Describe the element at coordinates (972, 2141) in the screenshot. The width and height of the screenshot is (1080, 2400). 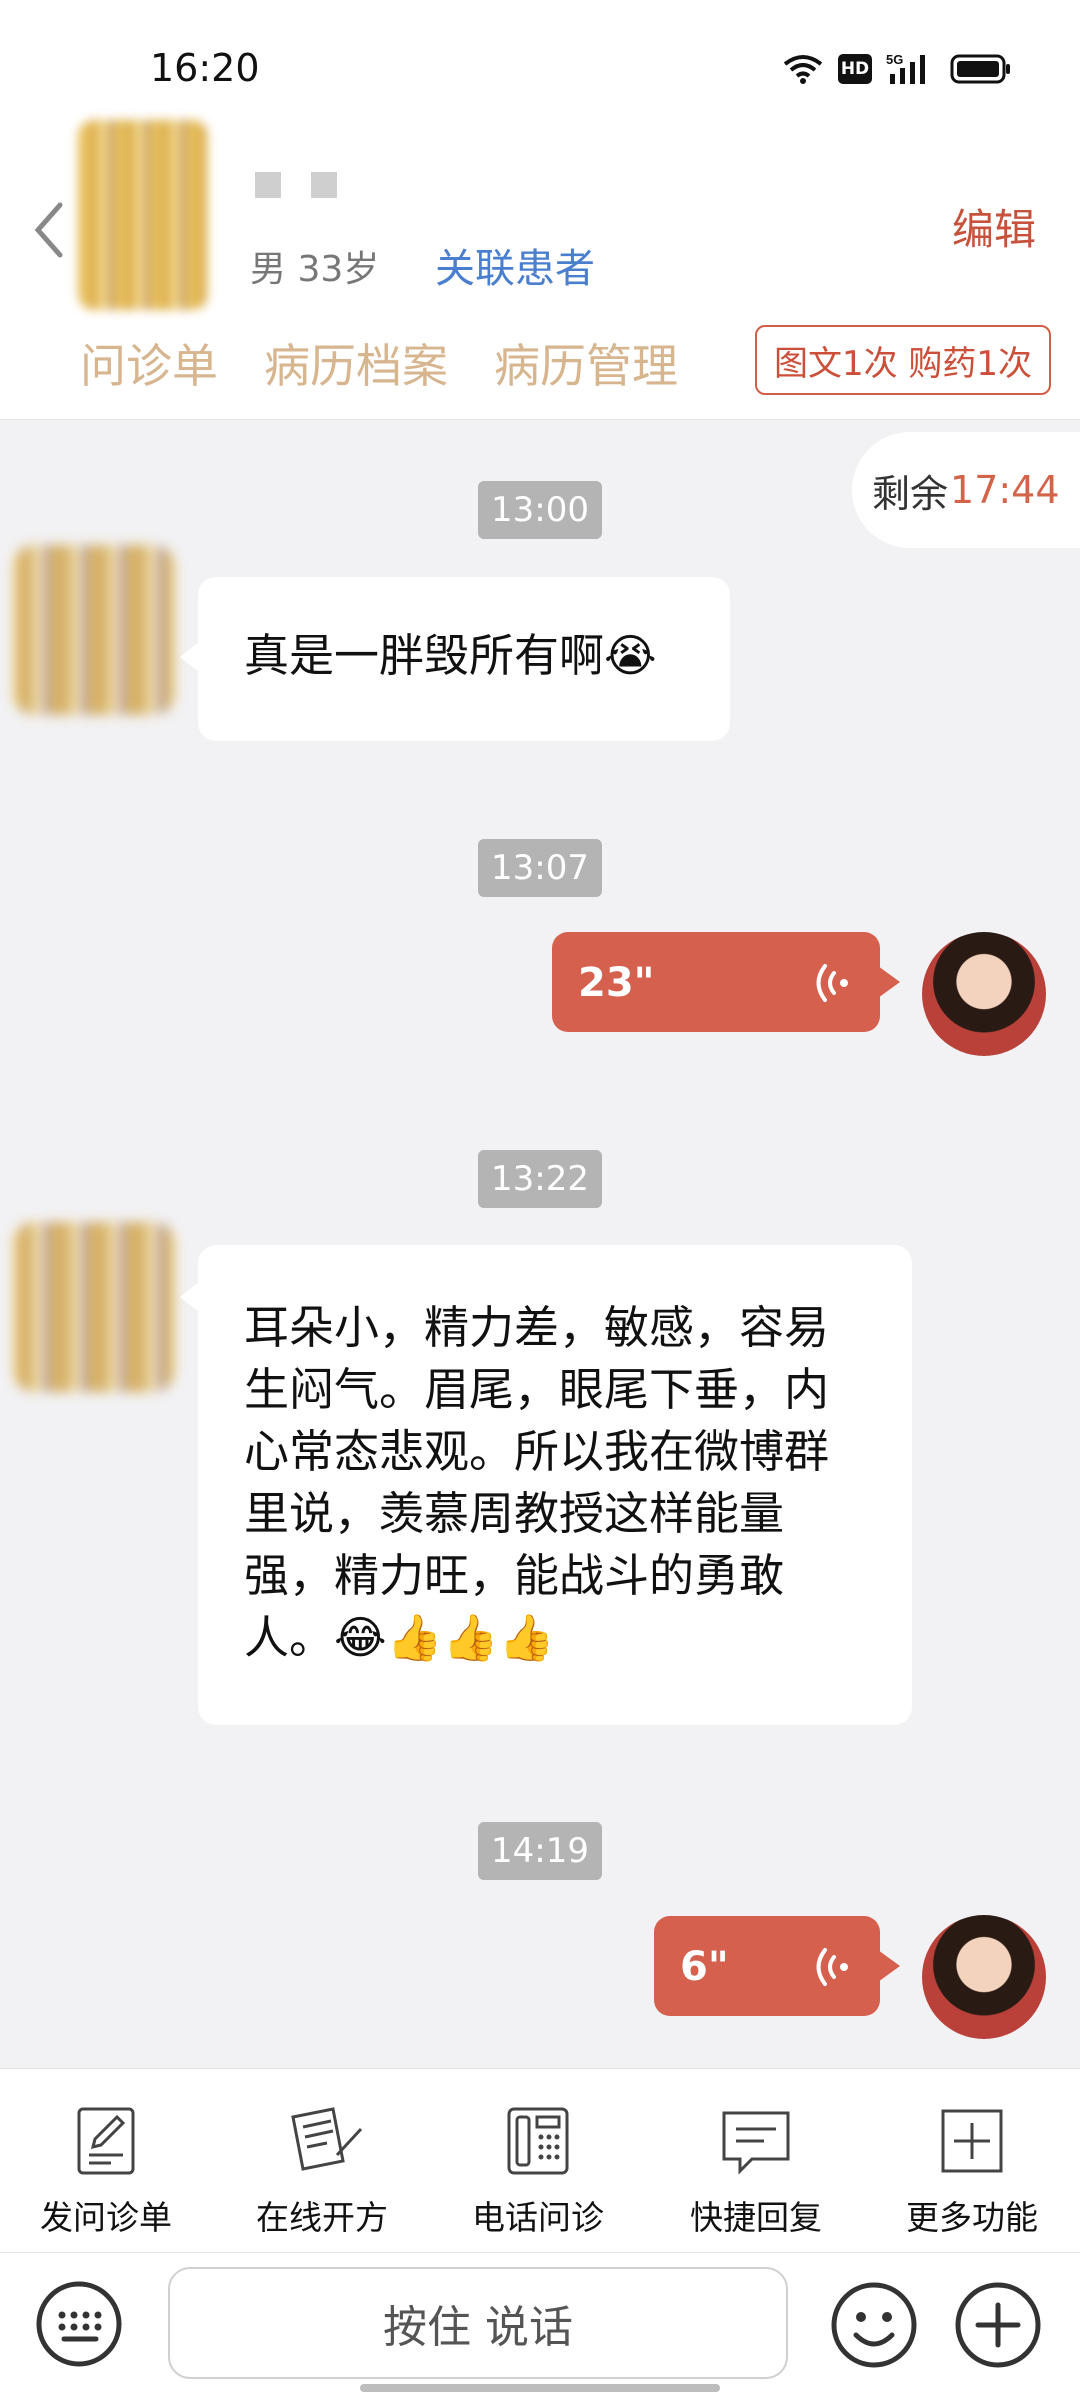
I see `more-plus-icon` at that location.